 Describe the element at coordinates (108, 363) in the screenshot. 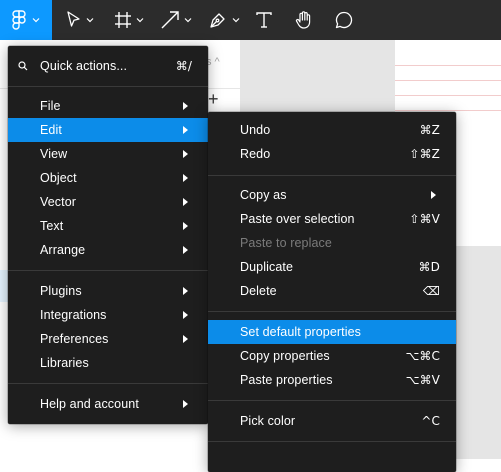

I see `menu-item-libraries: Libraries` at that location.